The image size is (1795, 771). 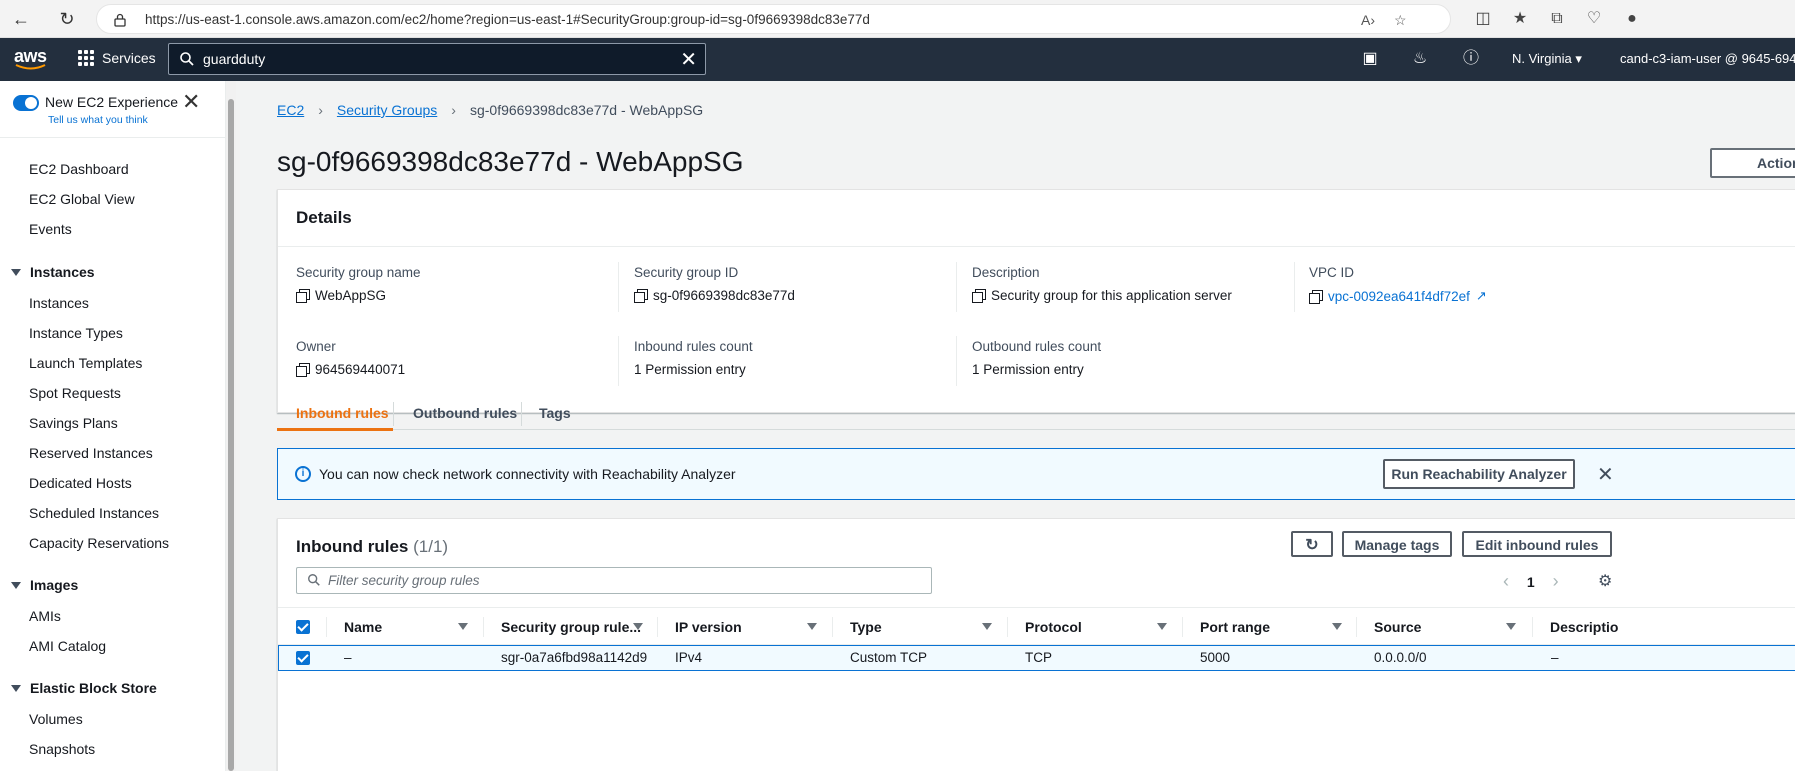 I want to click on sidebar-item-instance-types: Instance Types, so click(x=76, y=333).